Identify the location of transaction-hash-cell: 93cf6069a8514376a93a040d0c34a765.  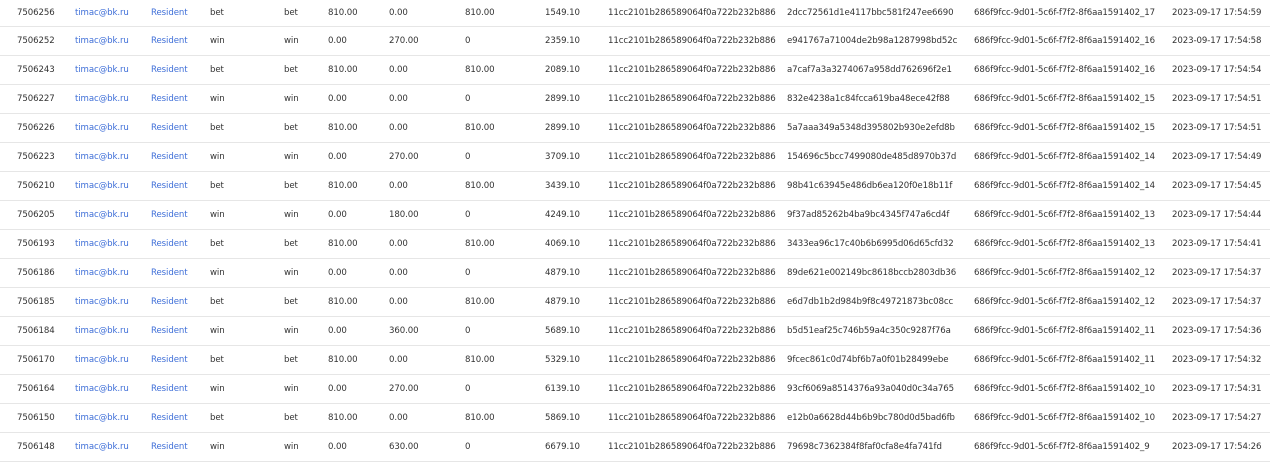
(880, 389).